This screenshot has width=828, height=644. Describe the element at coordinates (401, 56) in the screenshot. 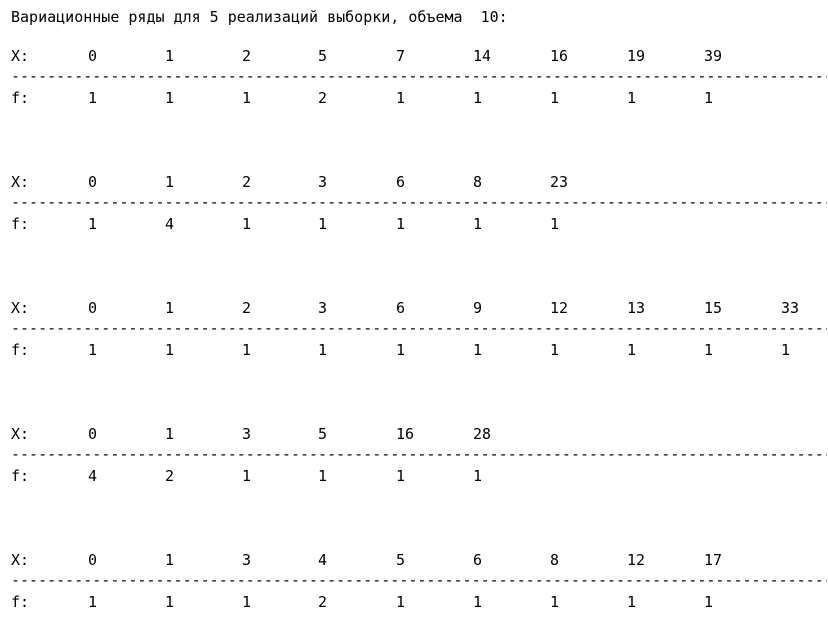

I see `x-value-cell: 7` at that location.